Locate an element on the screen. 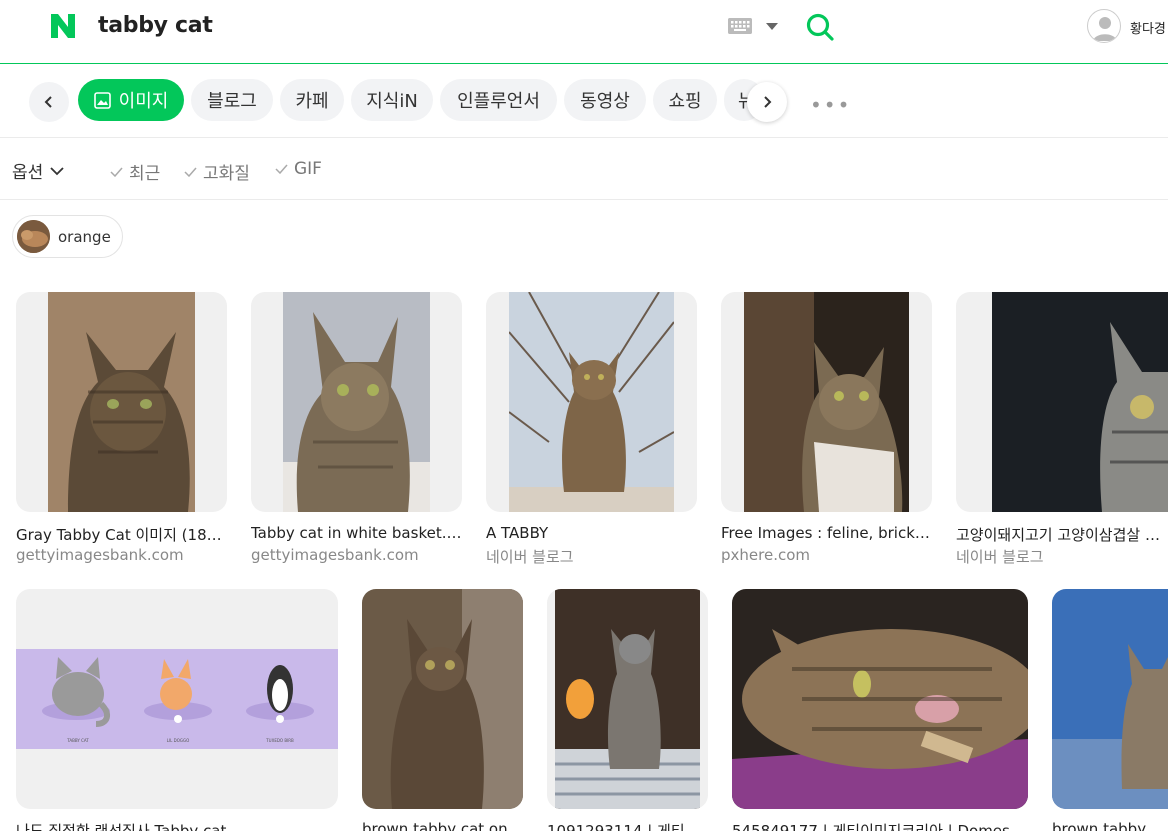 This screenshot has width=1168, height=831. filter-hd: 고화질 is located at coordinates (217, 171).